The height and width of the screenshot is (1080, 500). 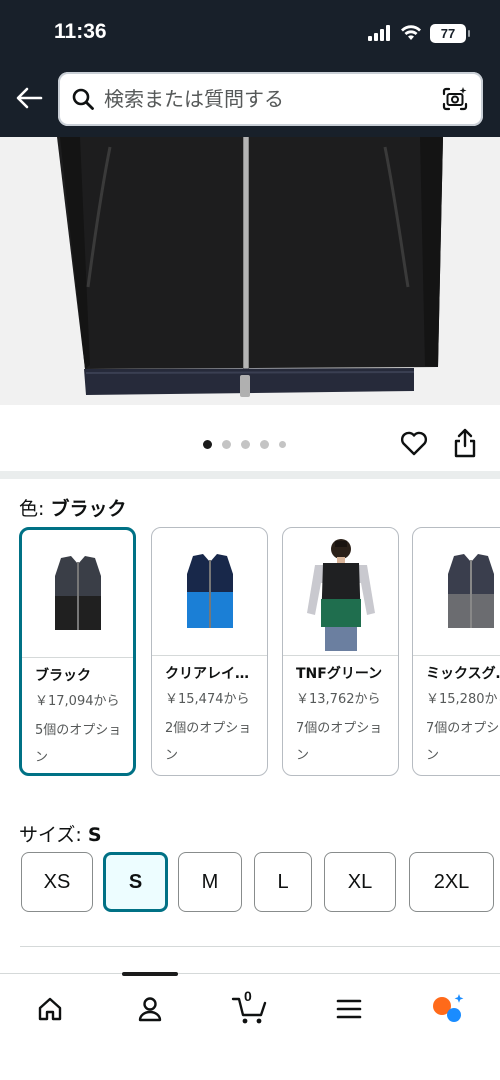 I want to click on size-heading: サイズ: S, so click(x=60, y=833).